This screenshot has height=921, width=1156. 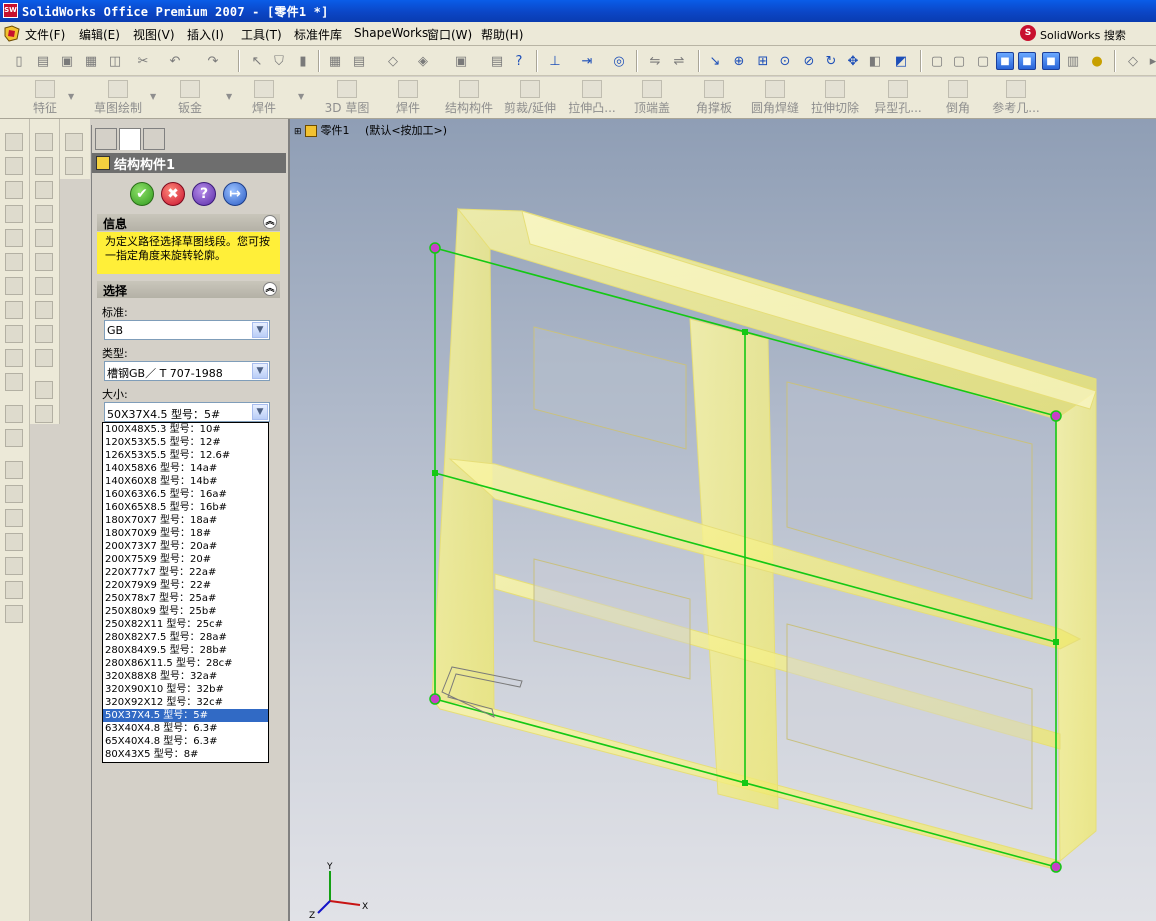 I want to click on dome-icon, so click(x=14, y=470).